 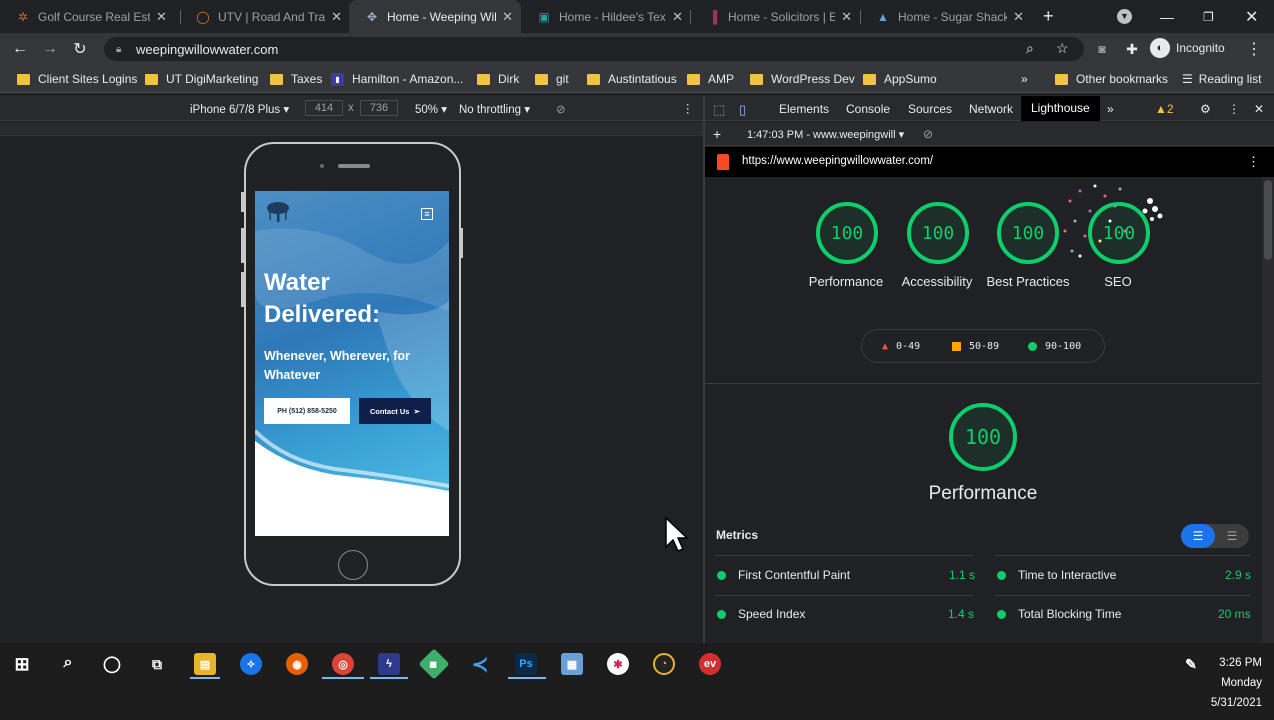 I want to click on search-icon: ⌕, so click(x=68, y=663).